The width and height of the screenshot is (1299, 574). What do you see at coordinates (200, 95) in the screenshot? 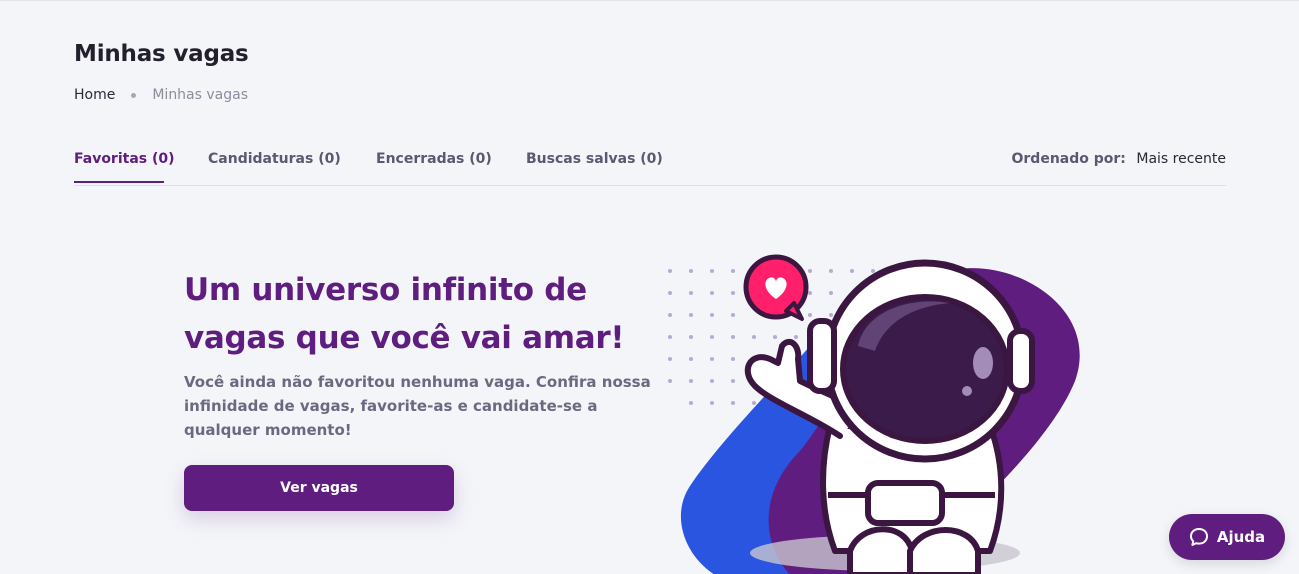
I see `breadcrumb-current: Minhas vagas` at bounding box center [200, 95].